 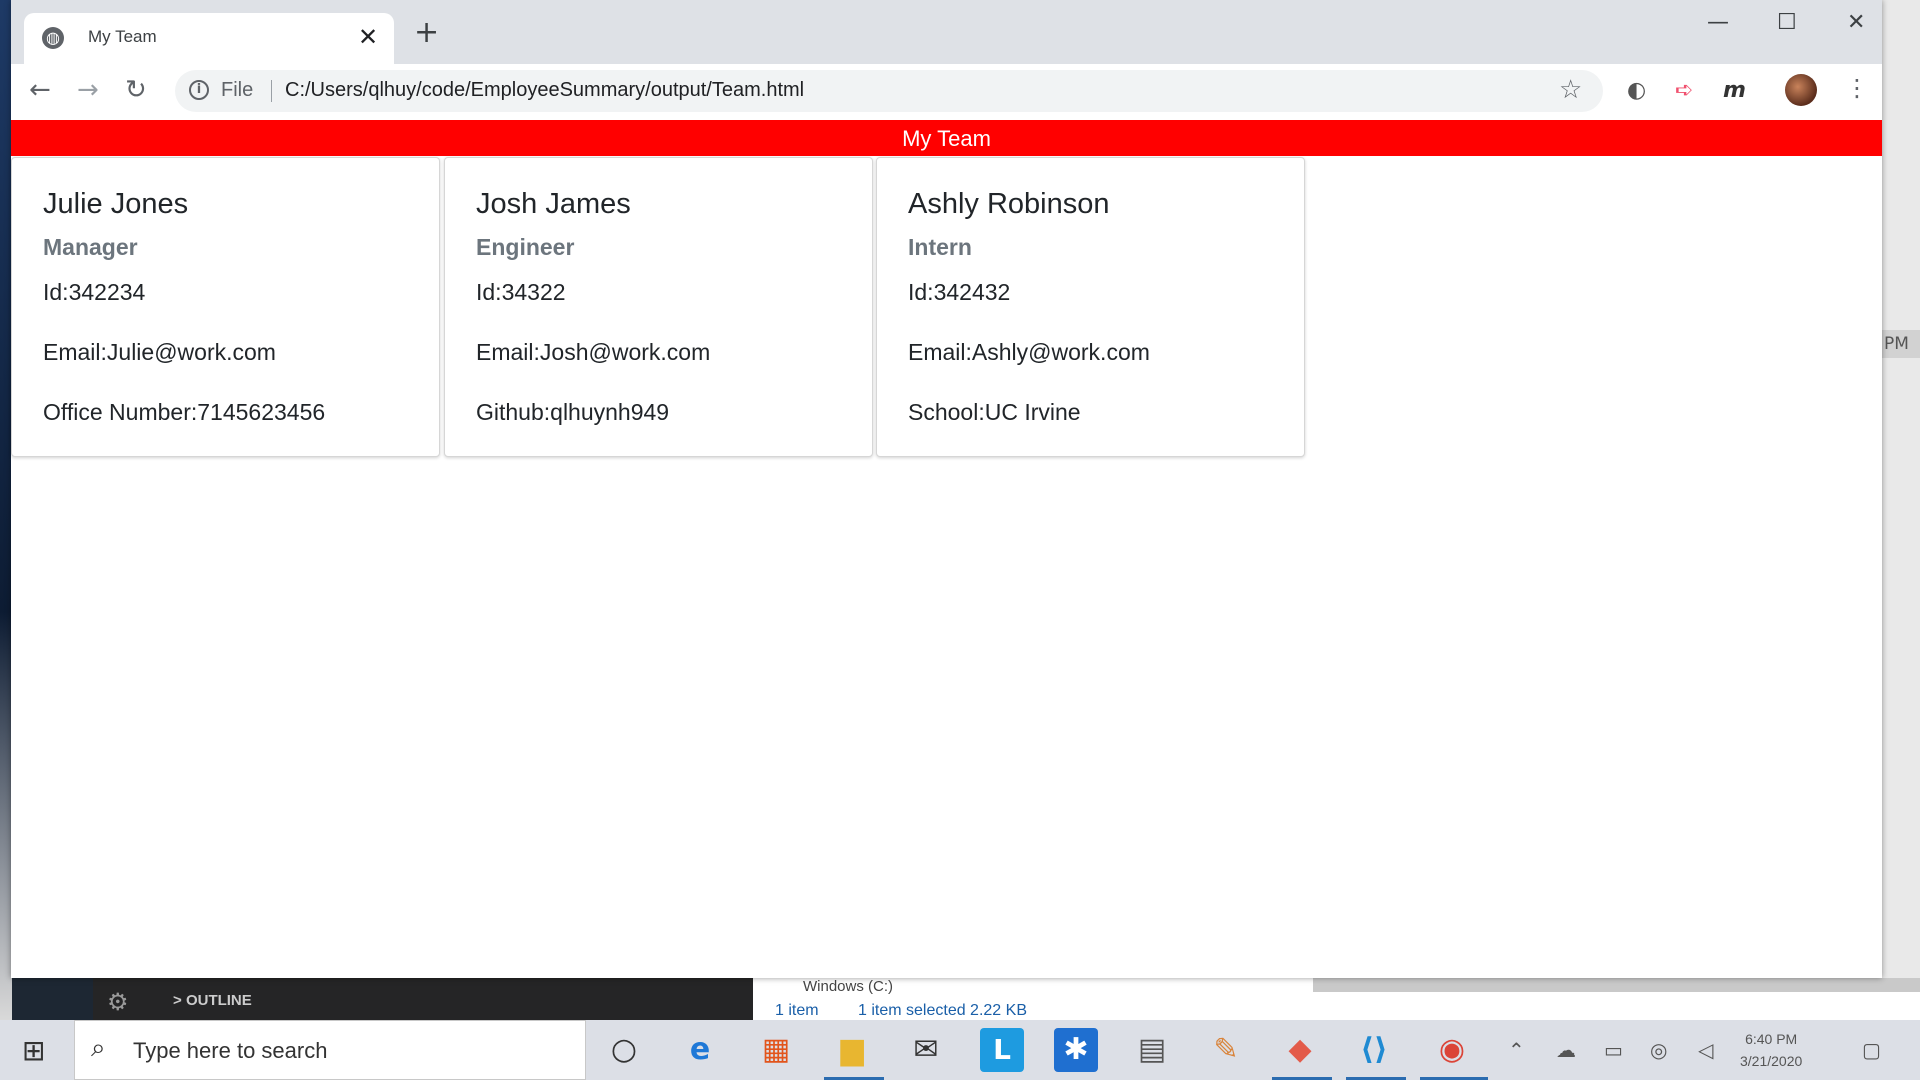 What do you see at coordinates (1787, 22) in the screenshot?
I see `maximize-button: ☐` at bounding box center [1787, 22].